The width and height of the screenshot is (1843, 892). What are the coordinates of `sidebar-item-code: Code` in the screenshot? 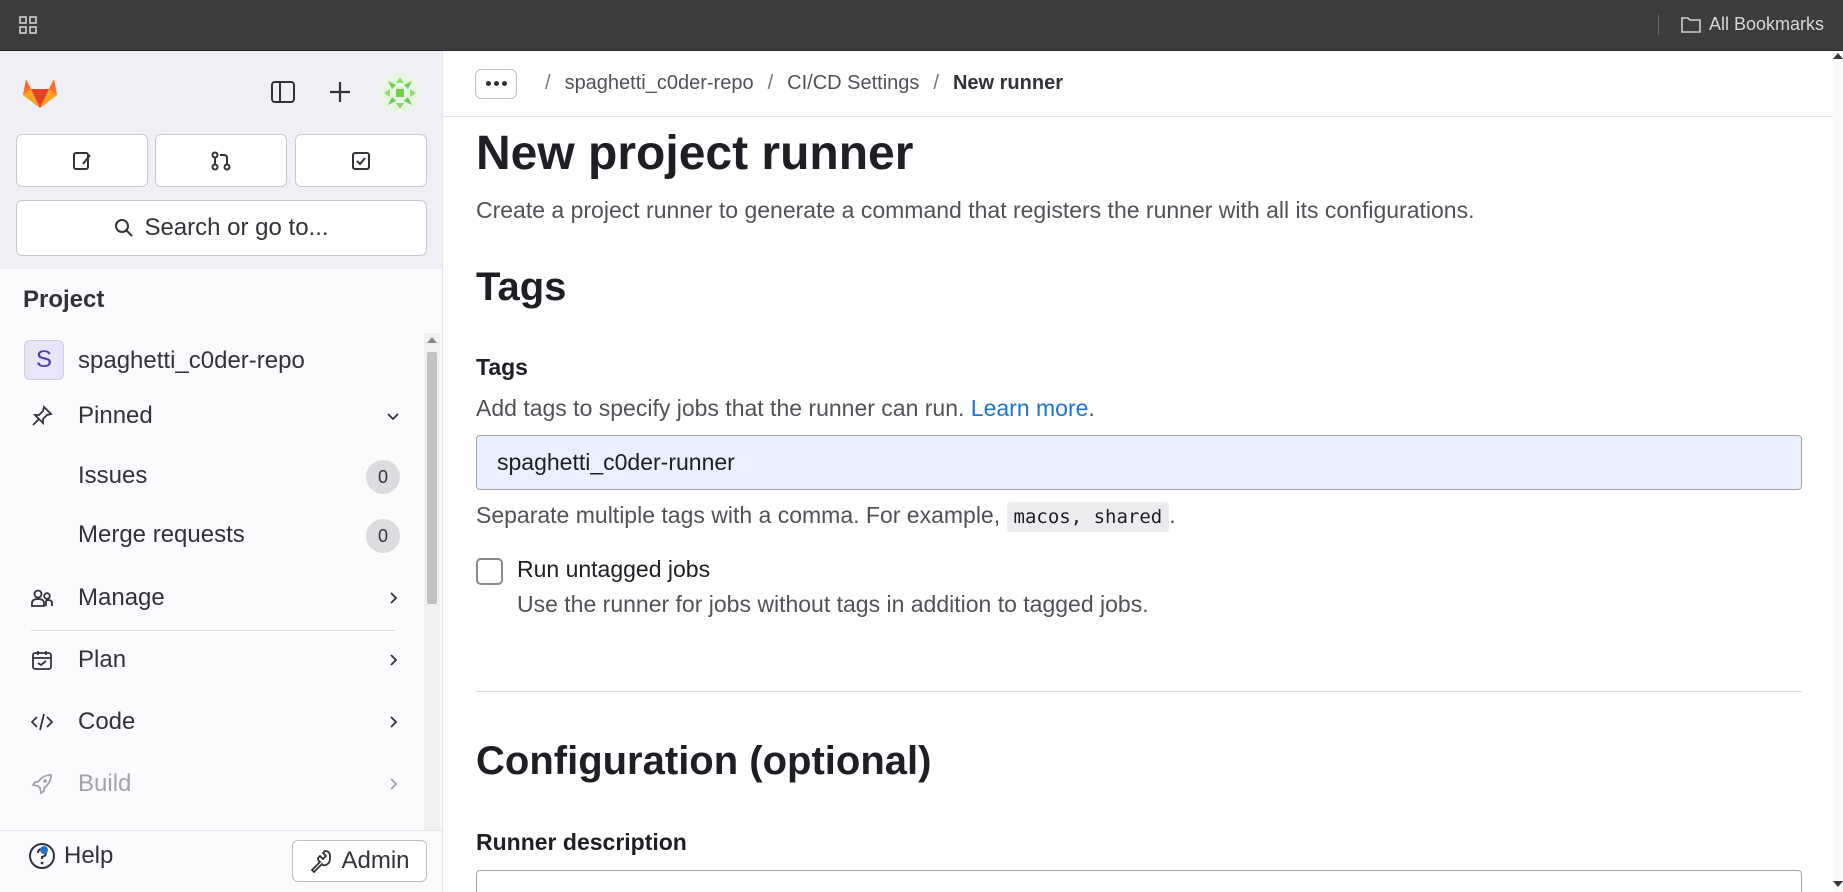 It's located at (214, 722).